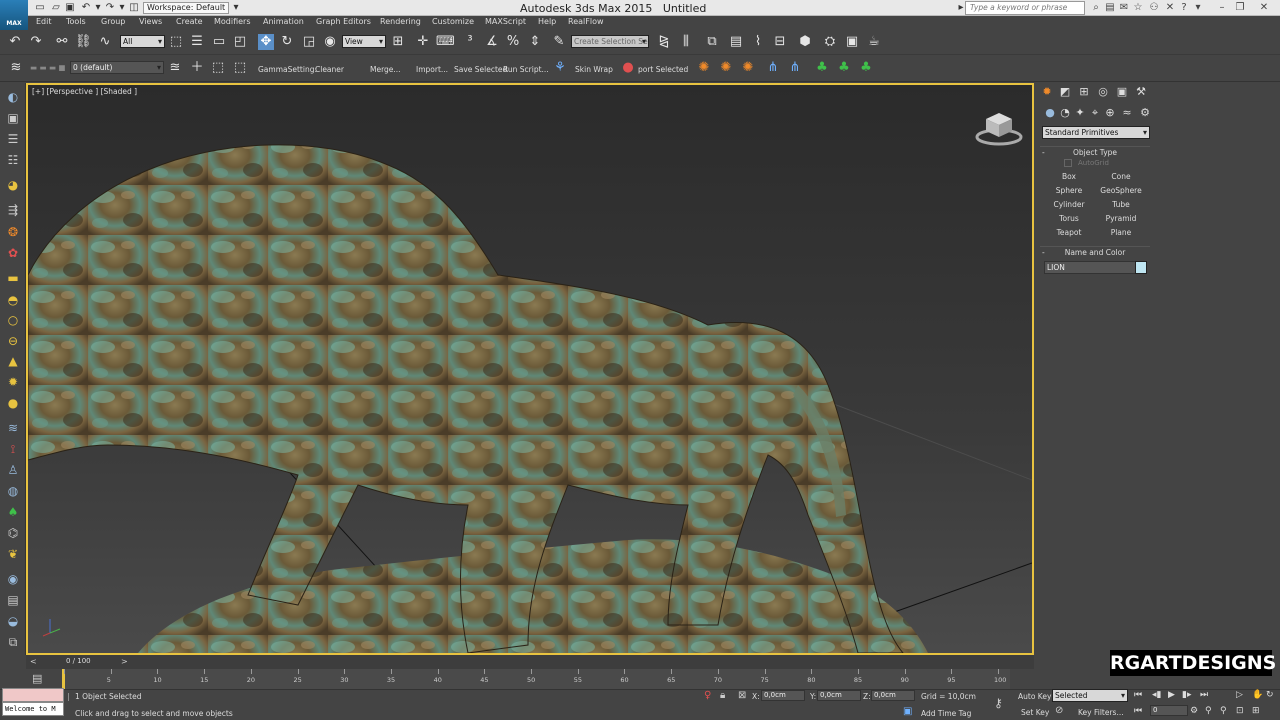  Describe the element at coordinates (1025, 8) in the screenshot. I see `search-input: Type a keyword or phrase` at that location.